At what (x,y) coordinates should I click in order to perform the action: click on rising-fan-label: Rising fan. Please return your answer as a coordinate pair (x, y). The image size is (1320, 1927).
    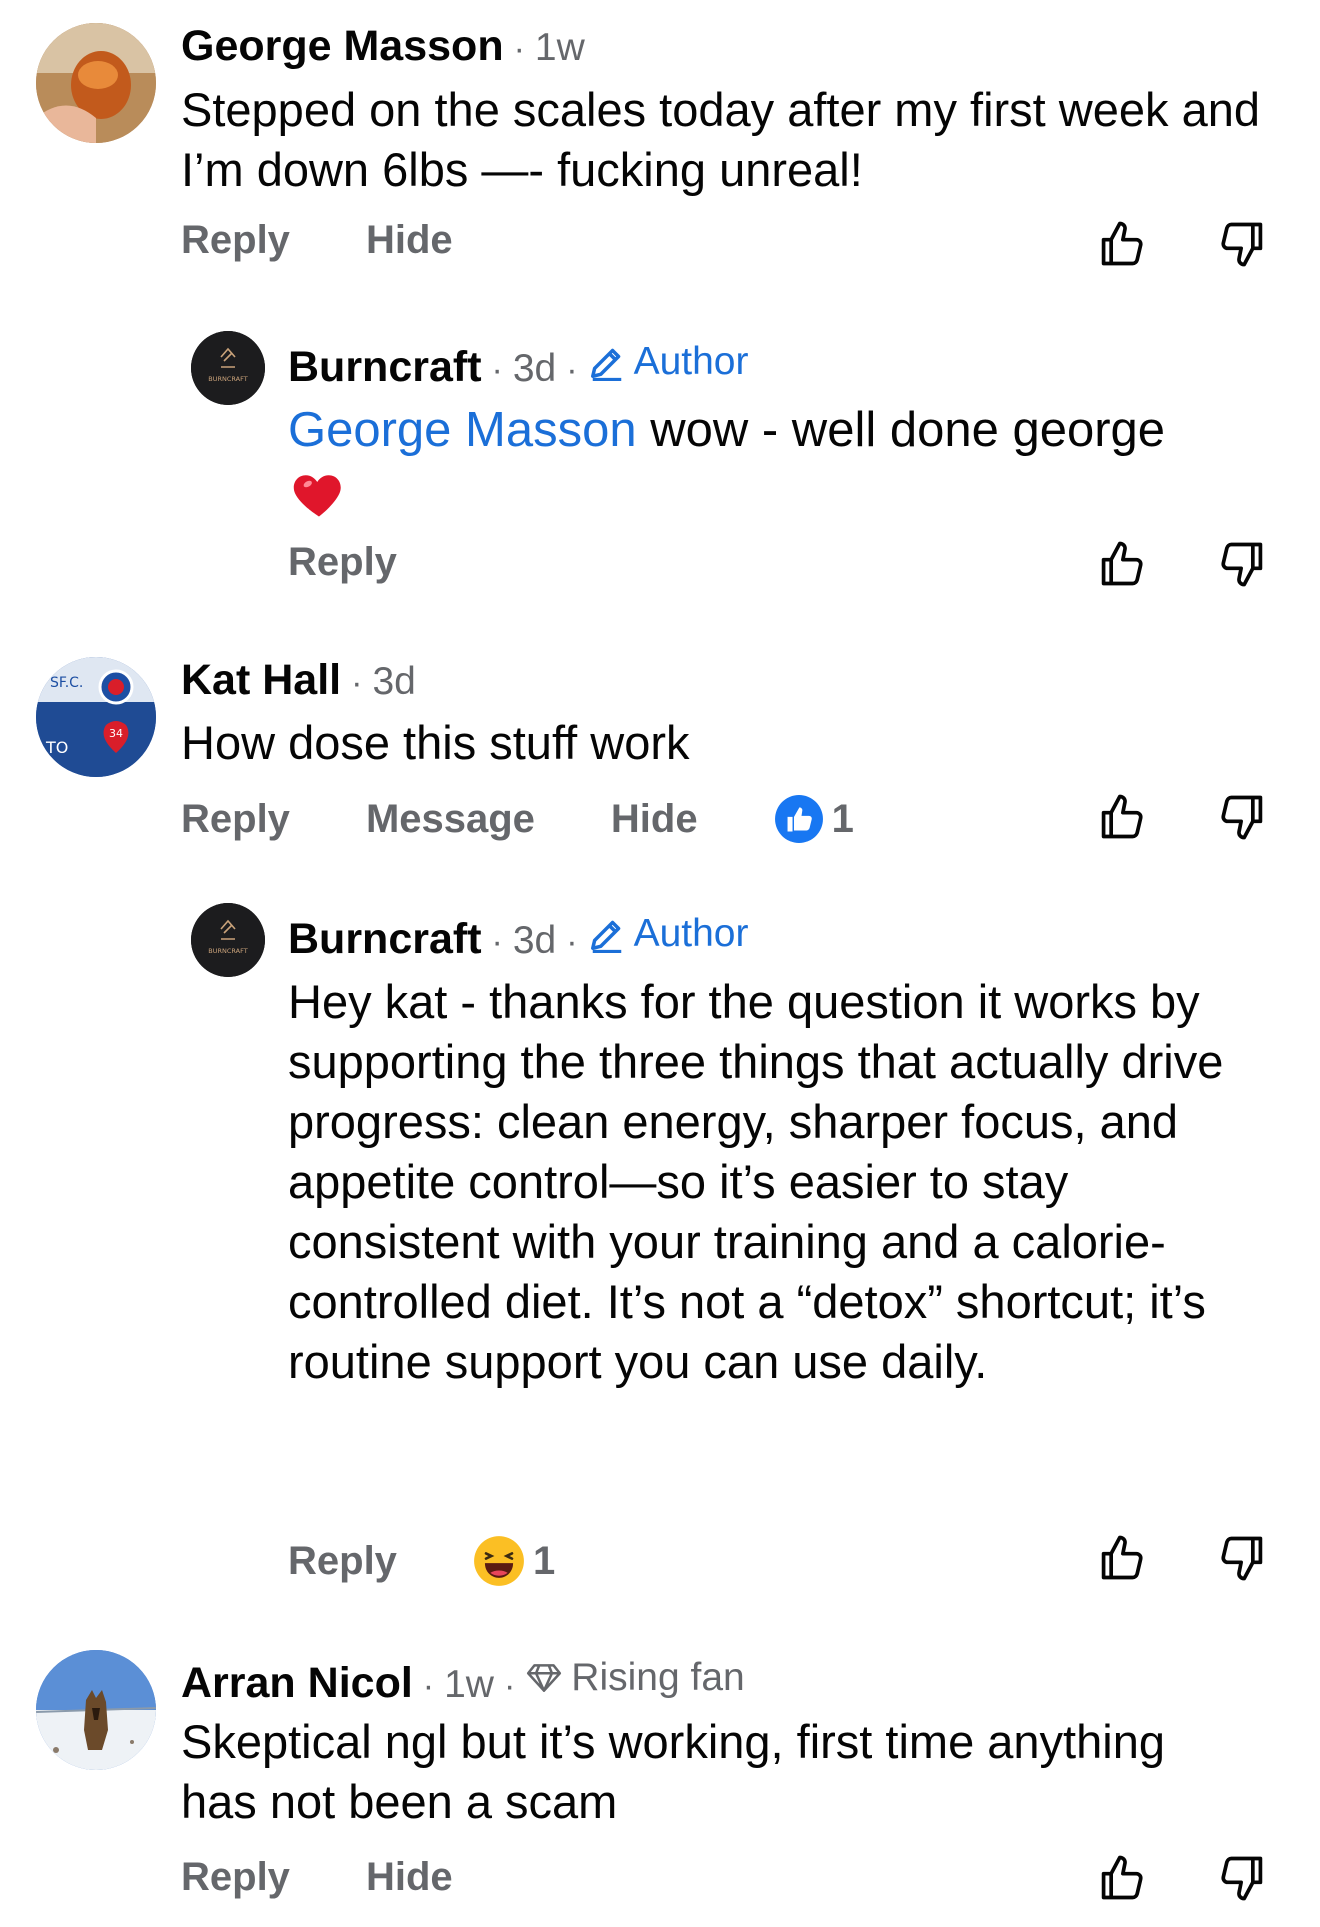
    Looking at the image, I should click on (658, 1677).